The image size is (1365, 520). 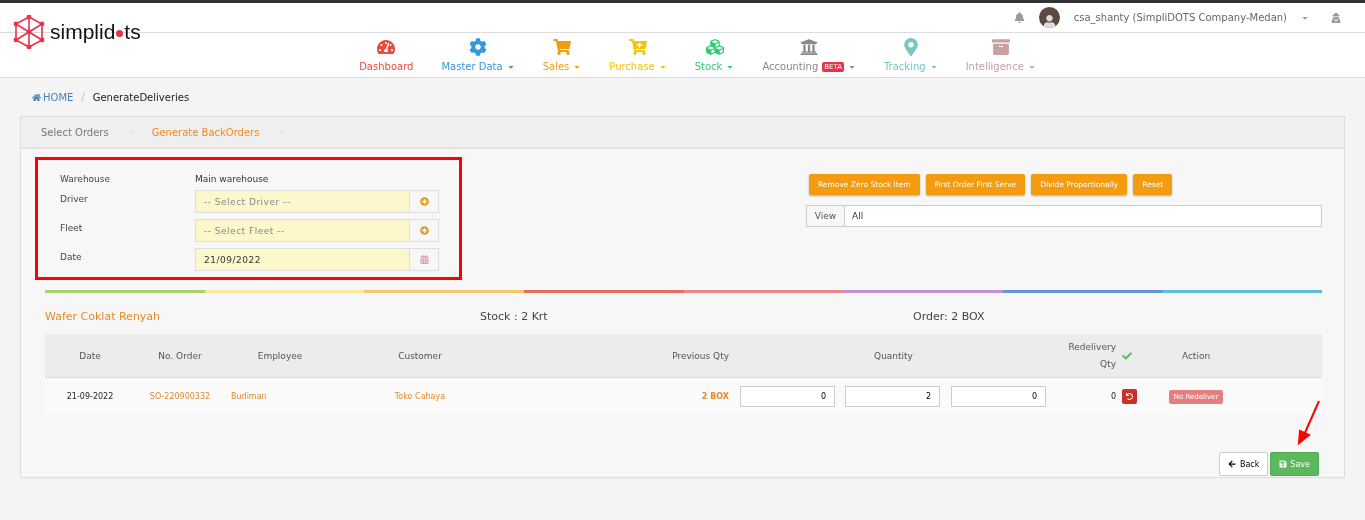 What do you see at coordinates (809, 47) in the screenshot?
I see `bank-icon` at bounding box center [809, 47].